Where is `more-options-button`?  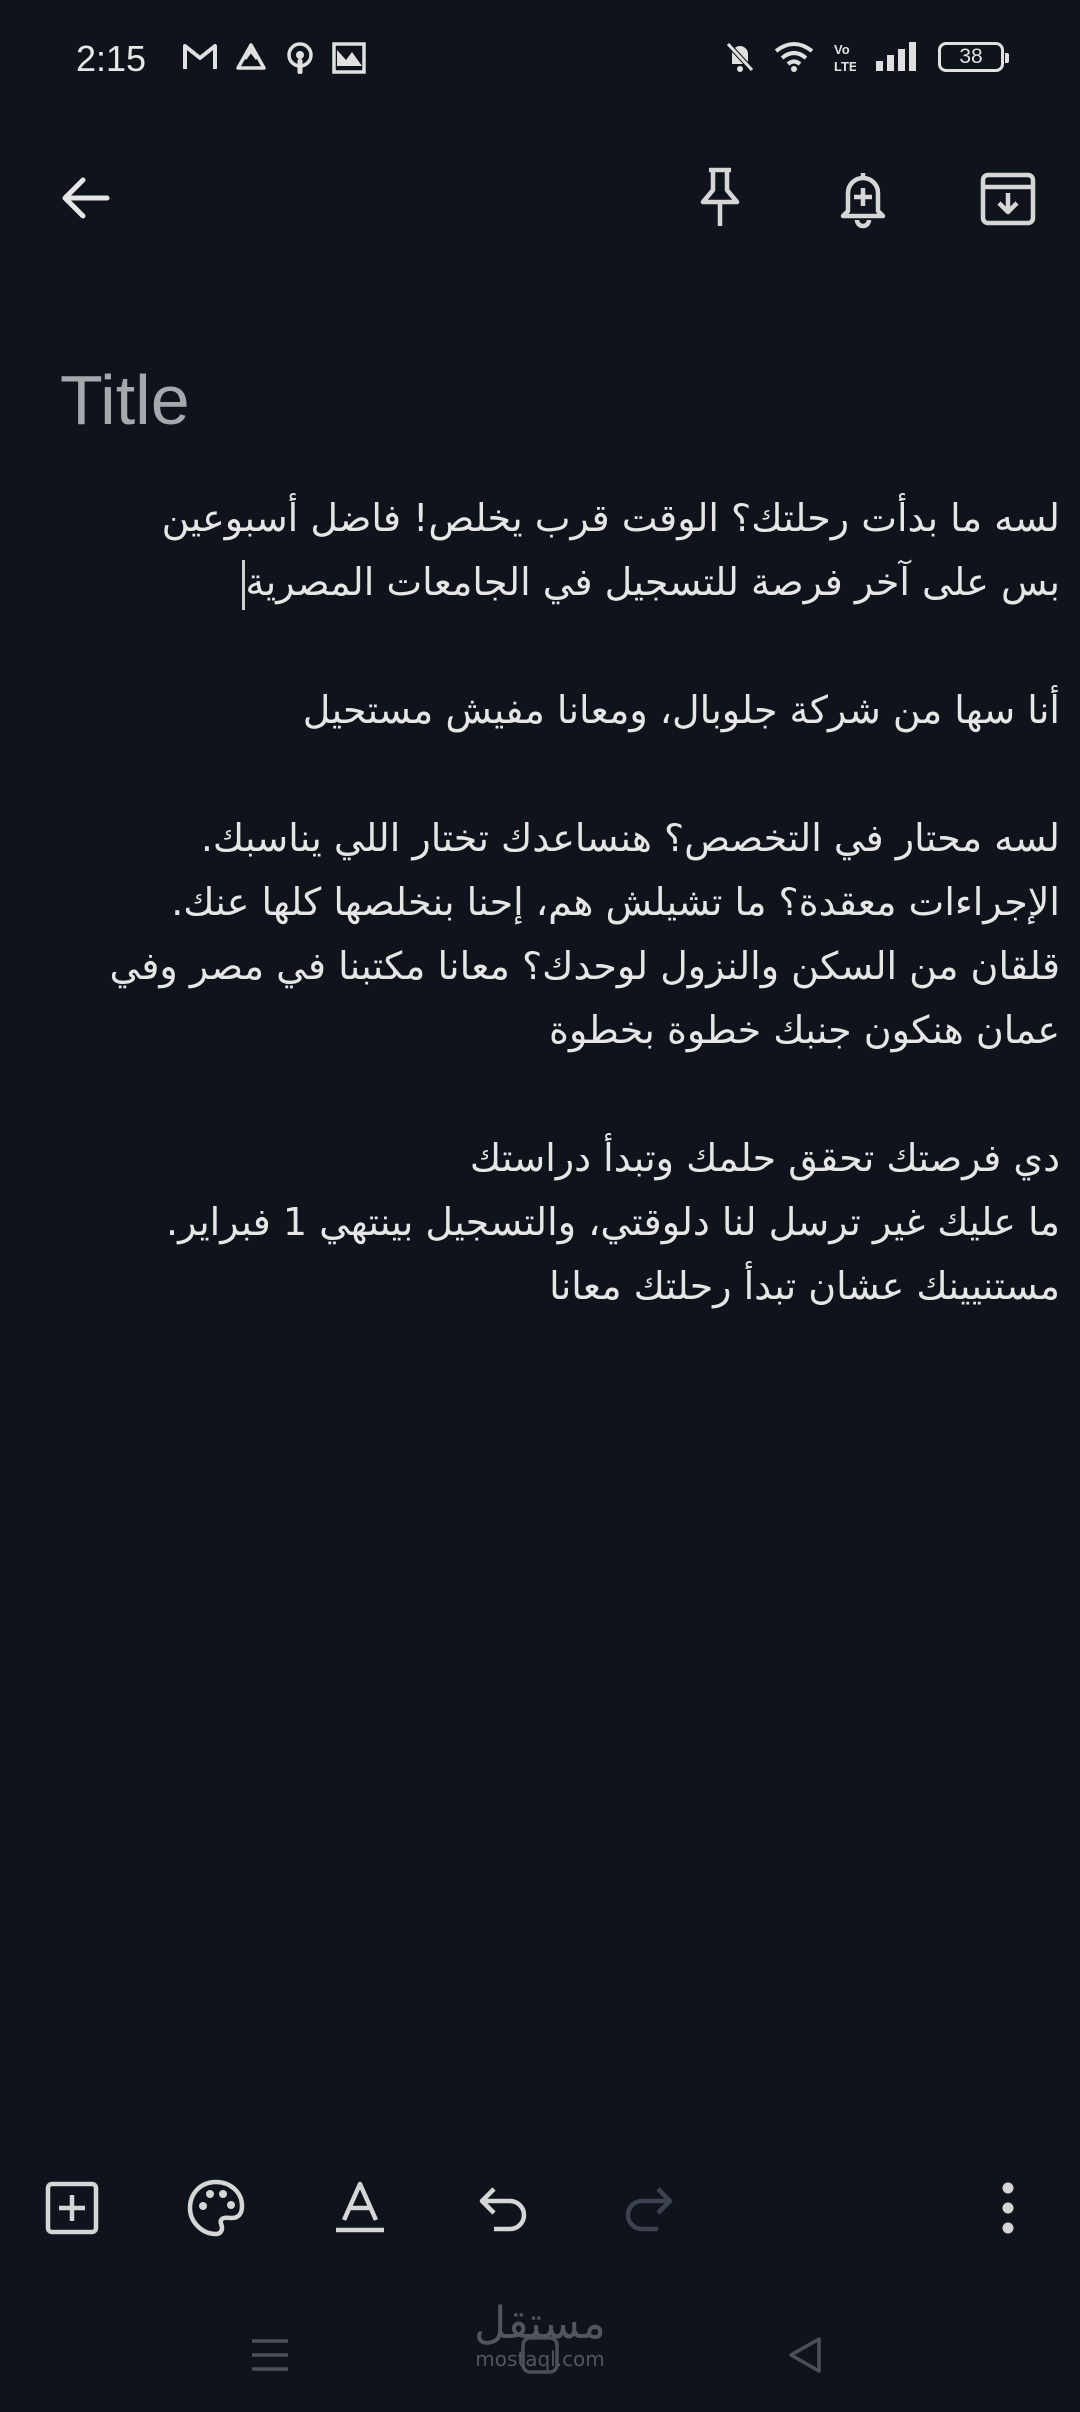 more-options-button is located at coordinates (1008, 2210).